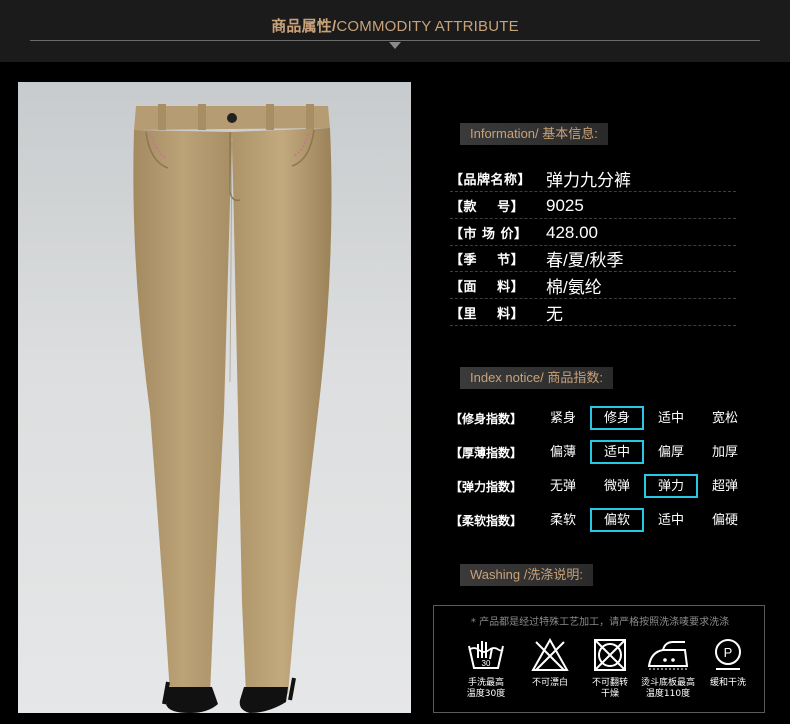 The width and height of the screenshot is (790, 724). Describe the element at coordinates (668, 655) in the screenshot. I see `iron-110-icon` at that location.